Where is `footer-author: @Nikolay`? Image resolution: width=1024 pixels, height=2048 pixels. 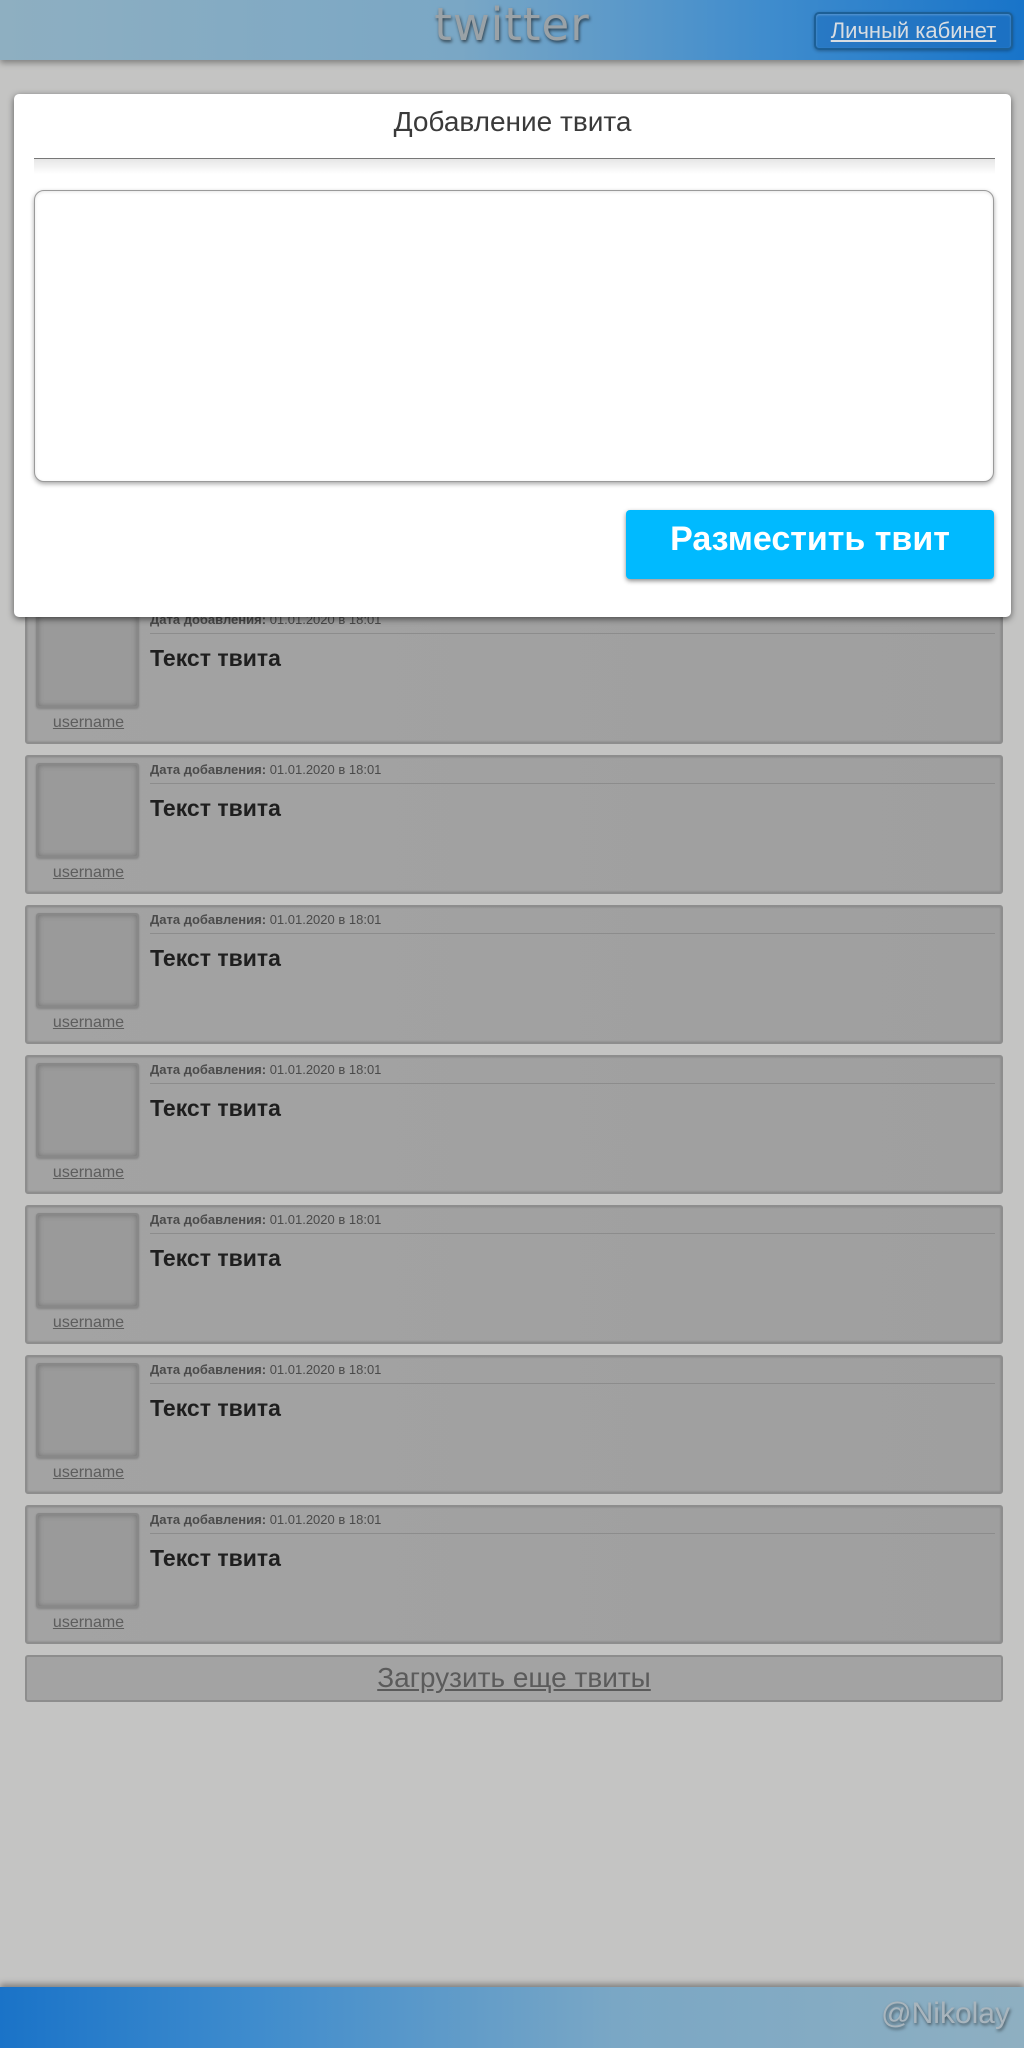
footer-author: @Nikolay is located at coordinates (945, 2013).